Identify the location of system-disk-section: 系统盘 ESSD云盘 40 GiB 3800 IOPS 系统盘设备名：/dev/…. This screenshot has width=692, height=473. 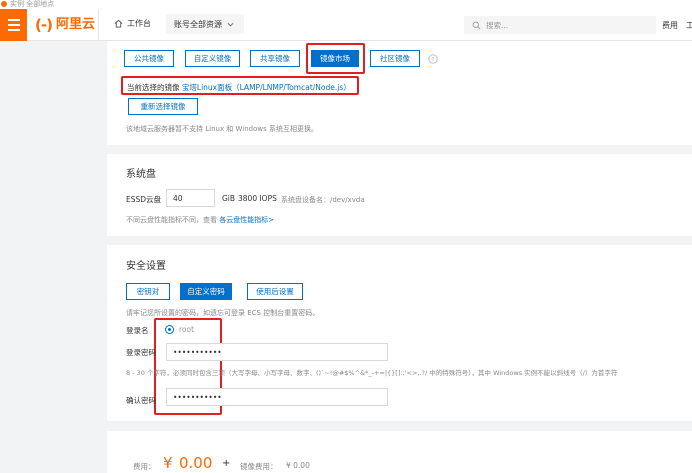
(399, 195).